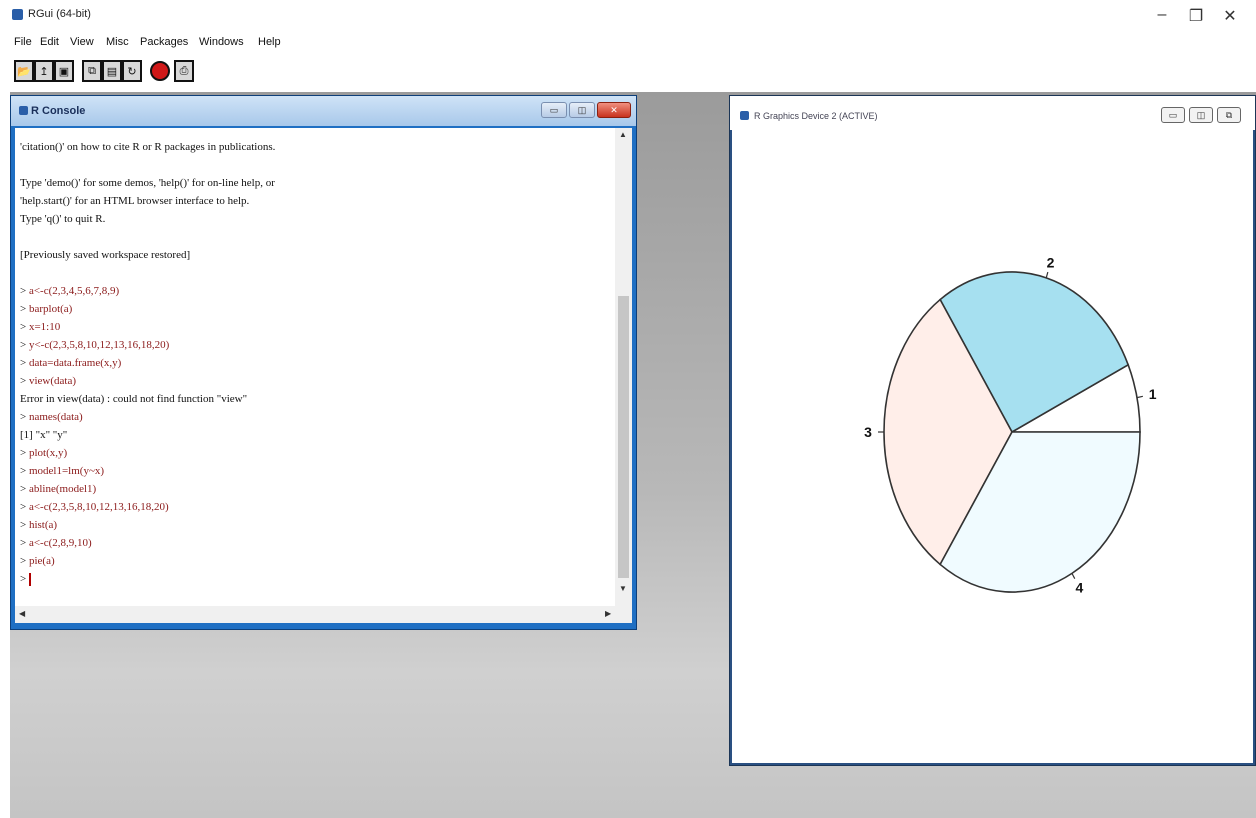 The height and width of the screenshot is (818, 1256). I want to click on scroll-thumb, so click(623, 437).